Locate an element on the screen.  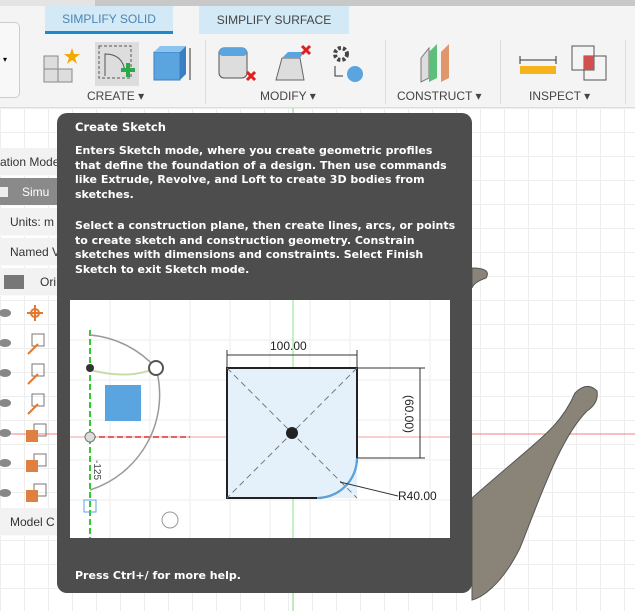
replace-with-primitive-icon is located at coordinates (347, 64).